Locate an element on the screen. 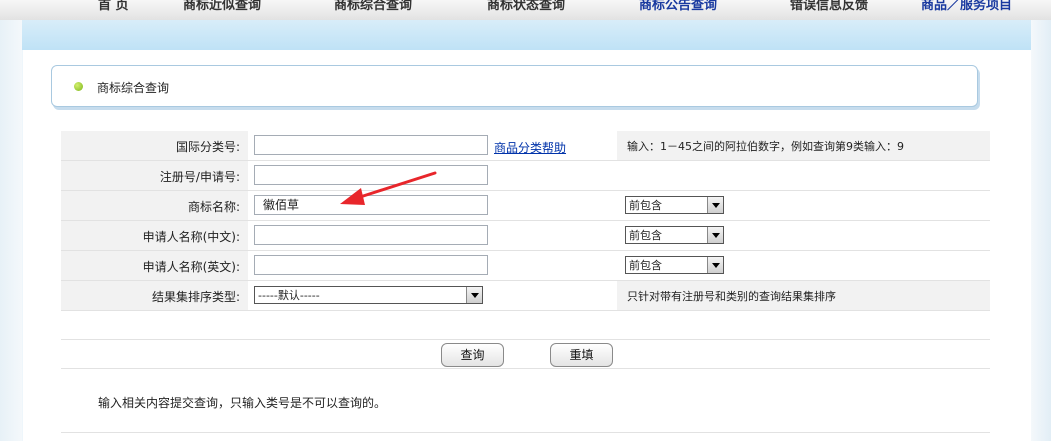  row-applicant-en: 申请人名称(英文): 前包含 is located at coordinates (525, 266).